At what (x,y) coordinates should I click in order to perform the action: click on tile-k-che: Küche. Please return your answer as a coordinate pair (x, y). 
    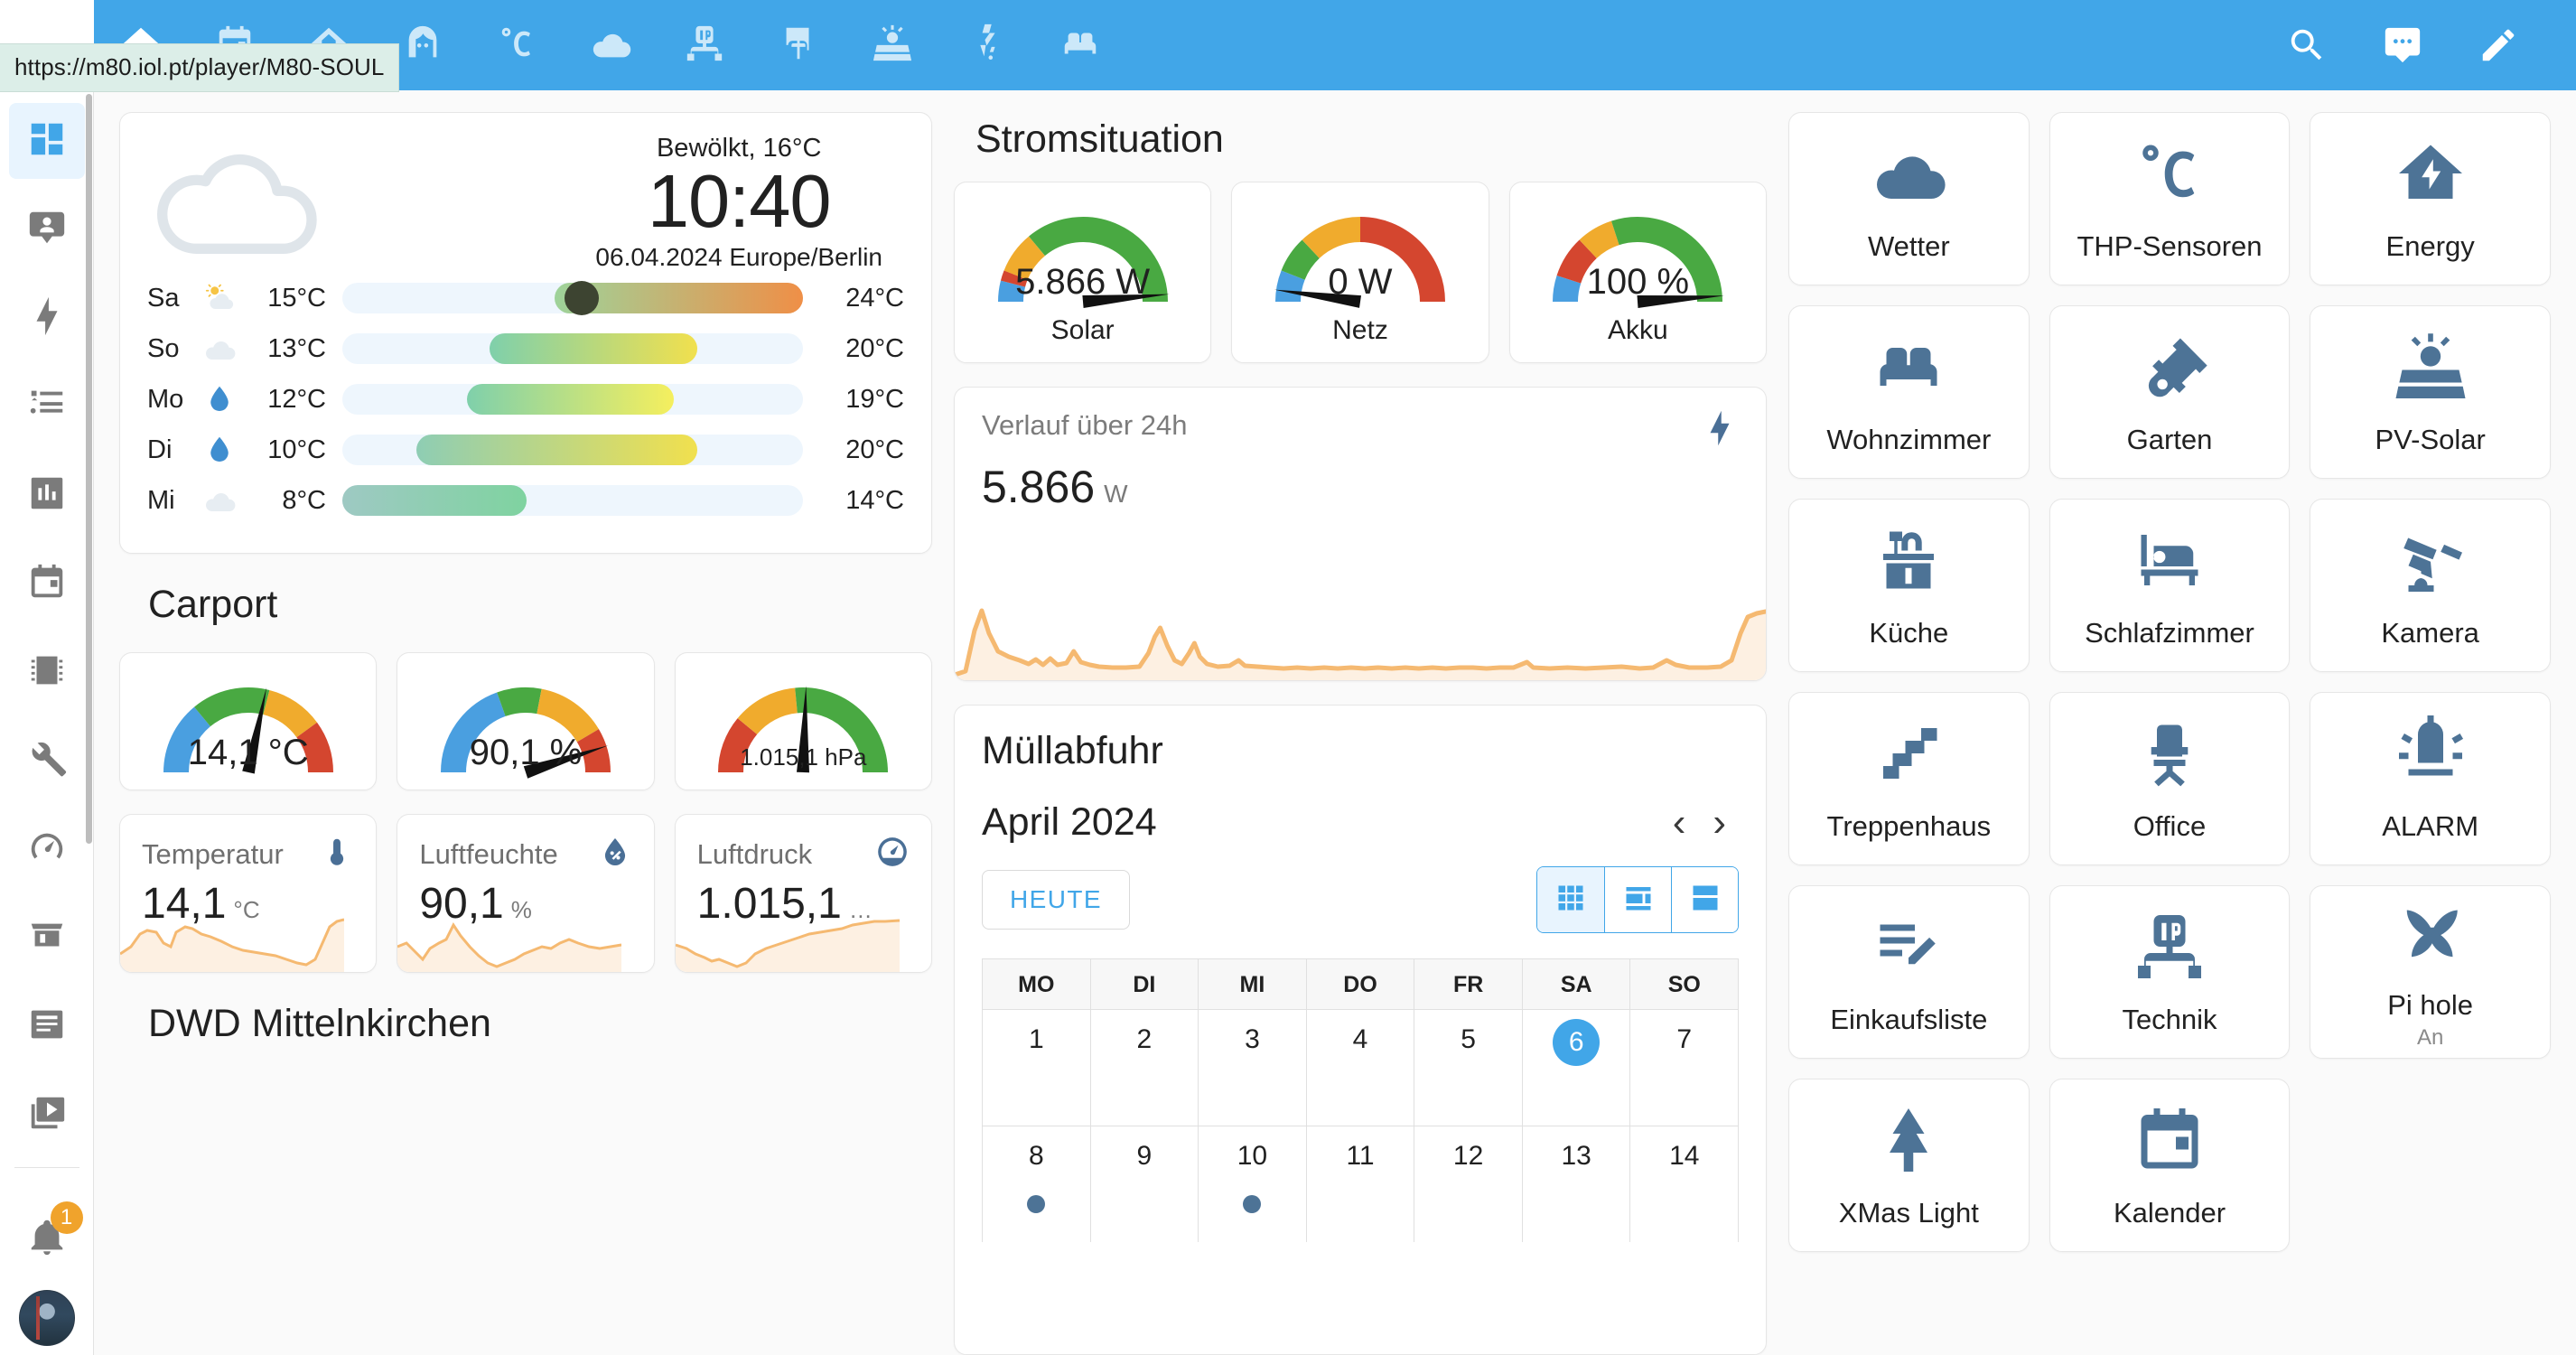
    Looking at the image, I should click on (1909, 586).